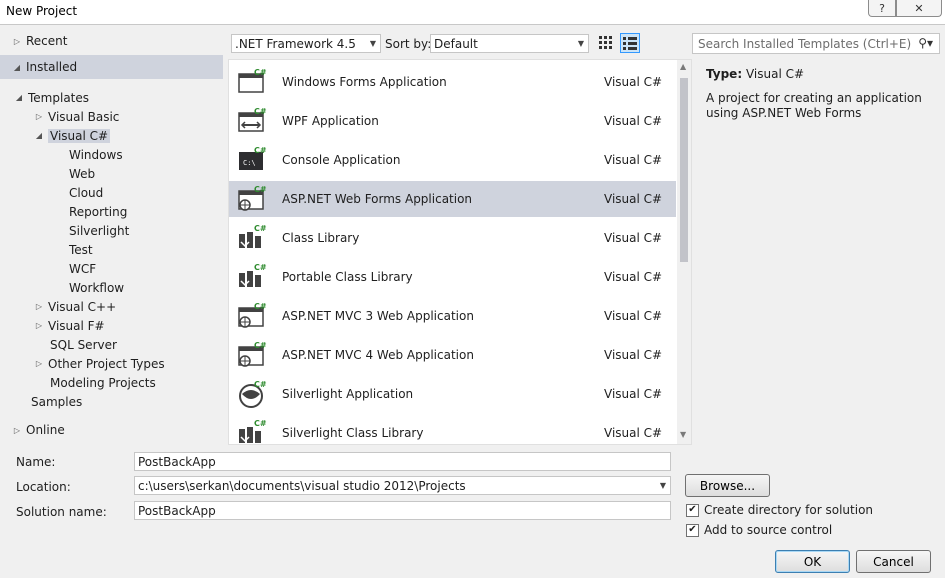 This screenshot has height=578, width=945. I want to click on template-name: ASP.NET MVC 3 Web Application, so click(378, 316).